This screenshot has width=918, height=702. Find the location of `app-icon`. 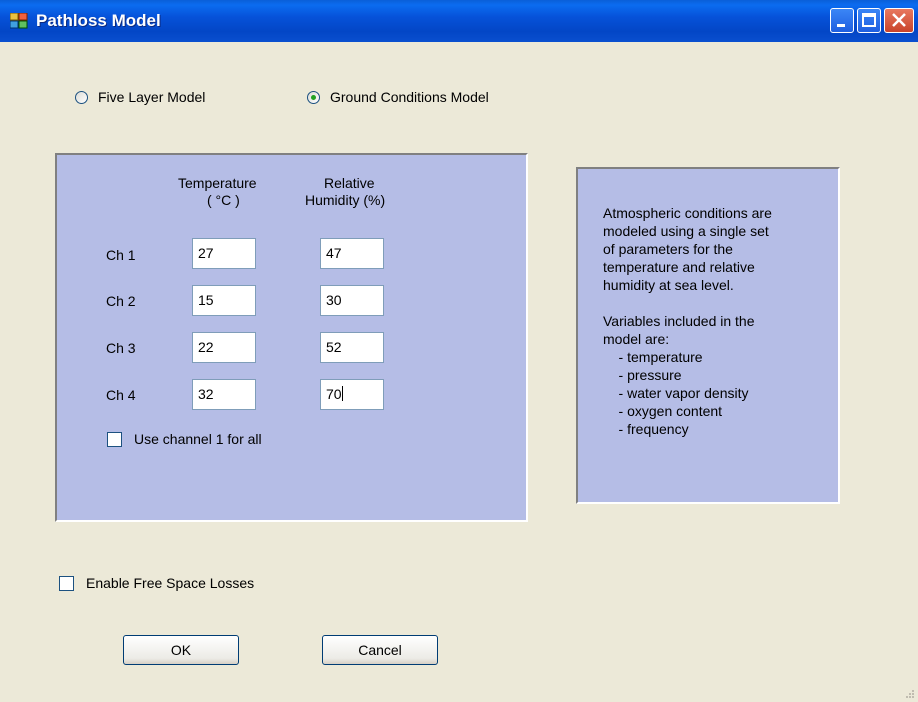

app-icon is located at coordinates (19, 21).